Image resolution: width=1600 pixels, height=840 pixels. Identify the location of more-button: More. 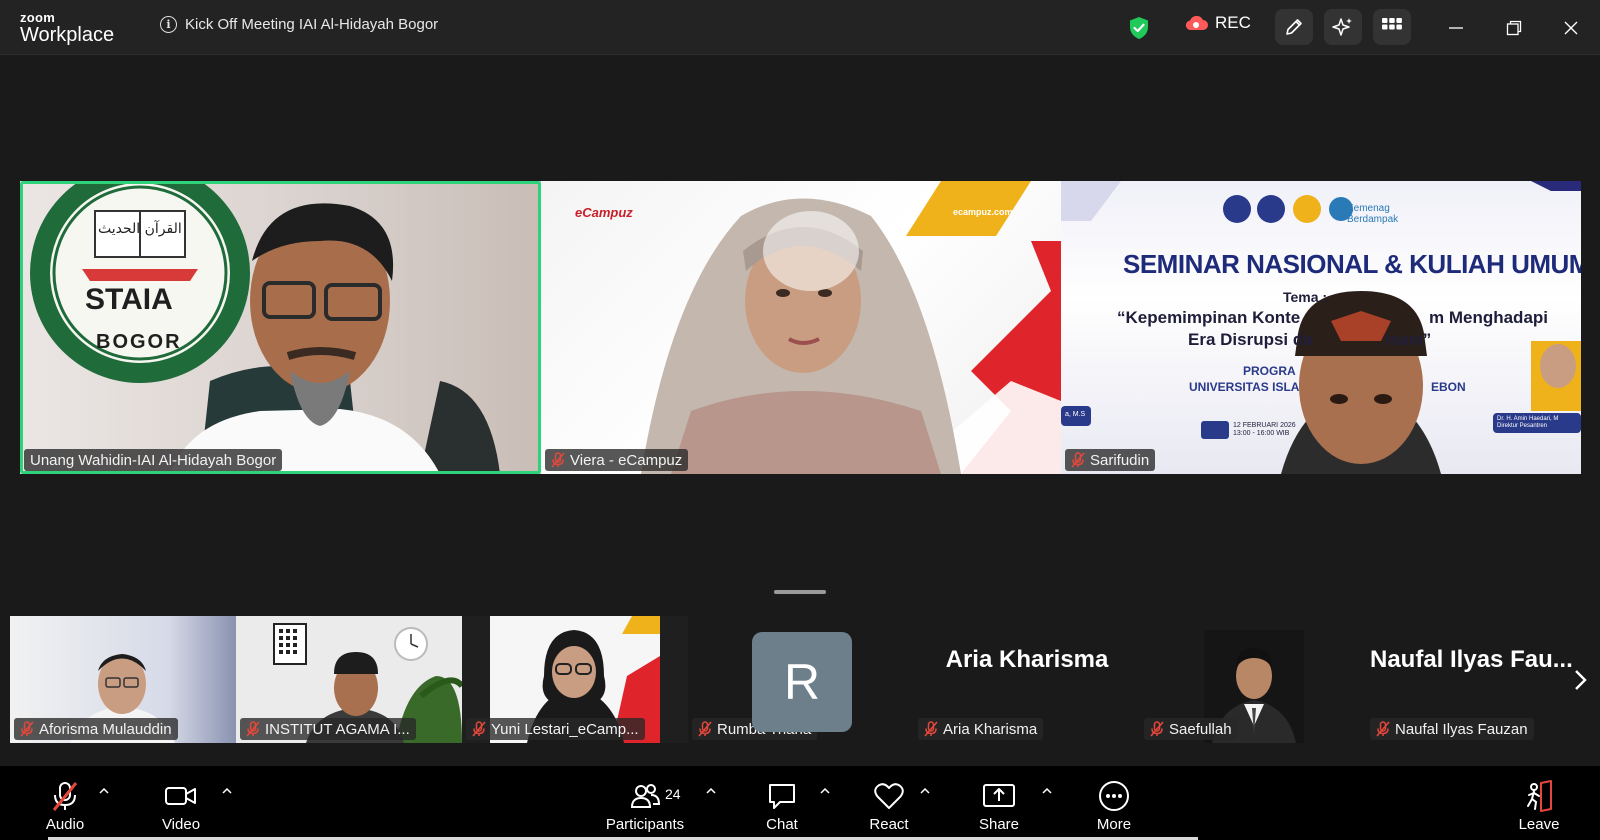
(1114, 803).